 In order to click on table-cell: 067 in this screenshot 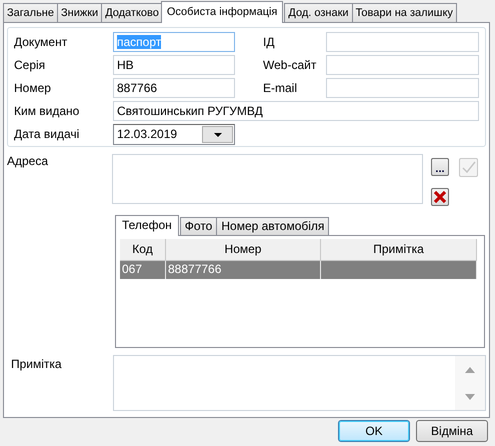, I will do `click(143, 270)`.